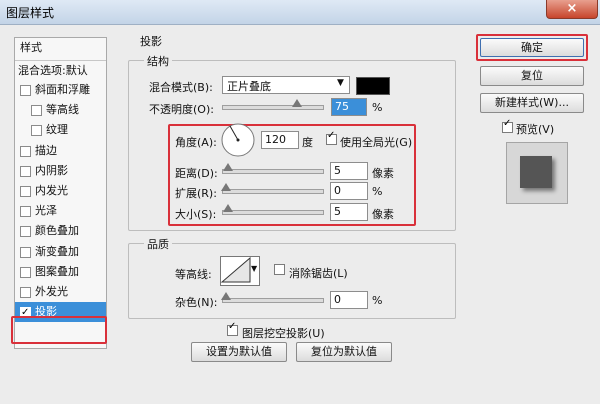 This screenshot has width=600, height=404. I want to click on drop-shadow-title: 投影, so click(151, 41).